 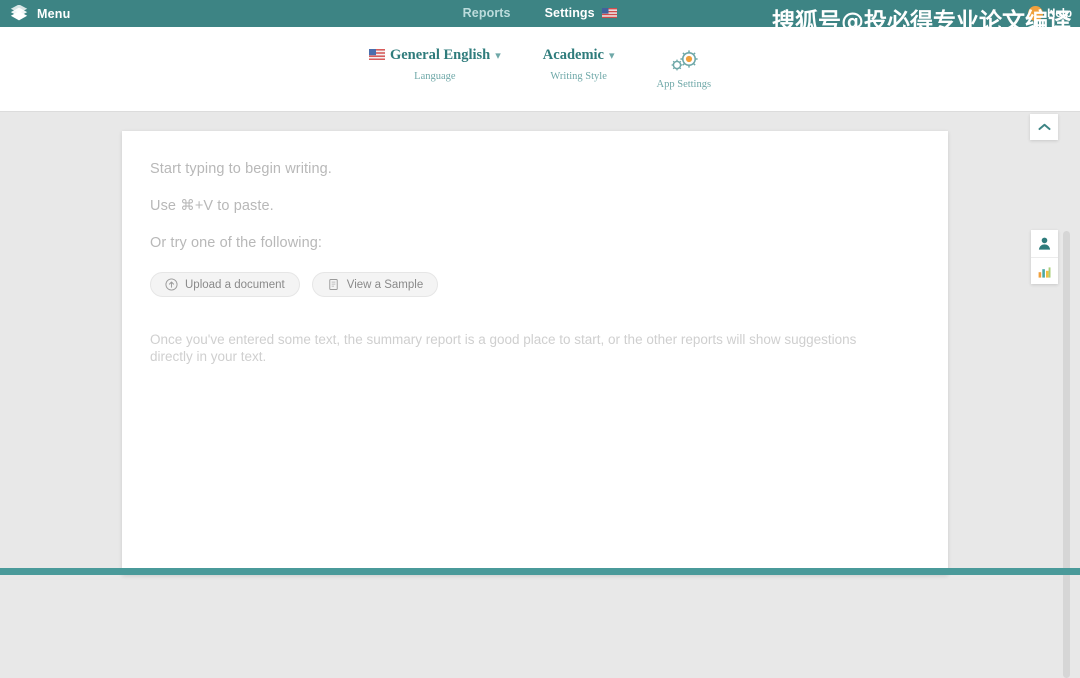 I want to click on placeholder-line-1: Start typing to begin writing., so click(x=241, y=169).